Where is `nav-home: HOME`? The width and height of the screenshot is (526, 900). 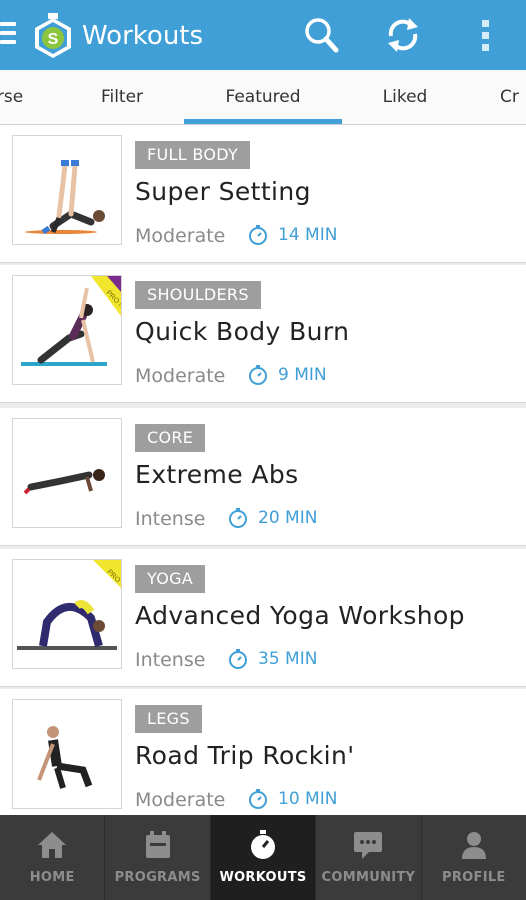
nav-home: HOME is located at coordinates (53, 857).